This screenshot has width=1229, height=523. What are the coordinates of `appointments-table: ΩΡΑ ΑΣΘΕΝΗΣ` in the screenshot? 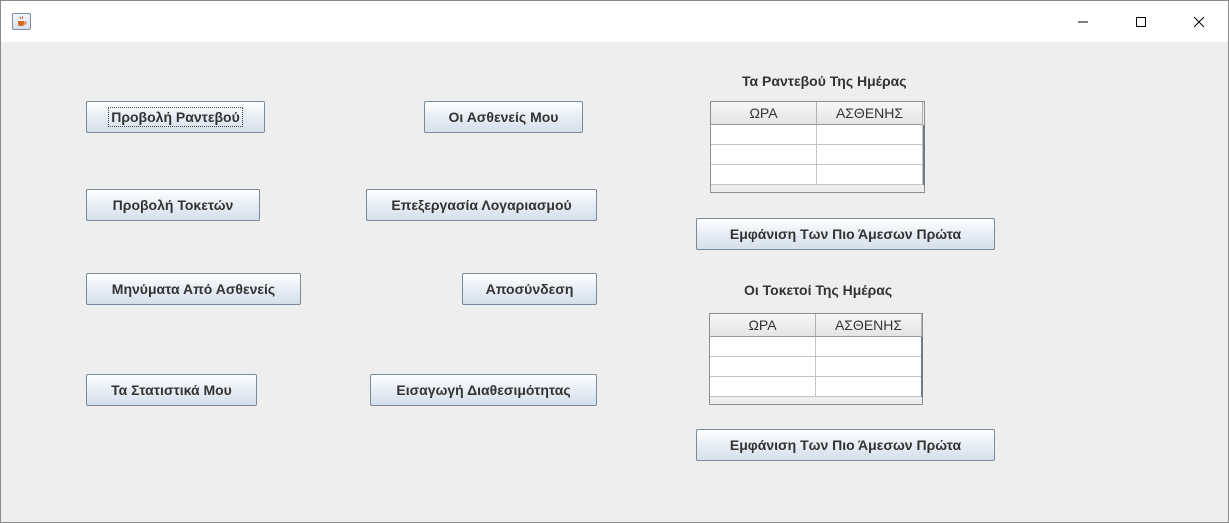 It's located at (817, 147).